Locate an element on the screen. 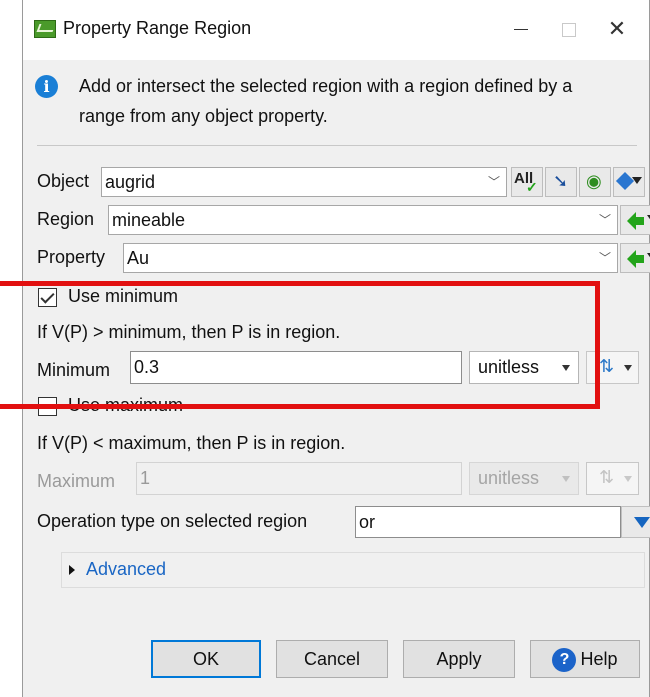 Image resolution: width=650 pixels, height=697 pixels. region-label: Region is located at coordinates (66, 219).